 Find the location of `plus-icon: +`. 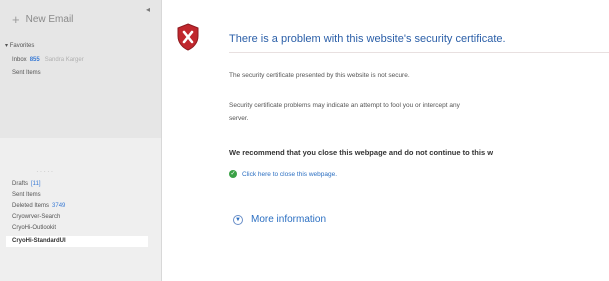

plus-icon: + is located at coordinates (16, 19).